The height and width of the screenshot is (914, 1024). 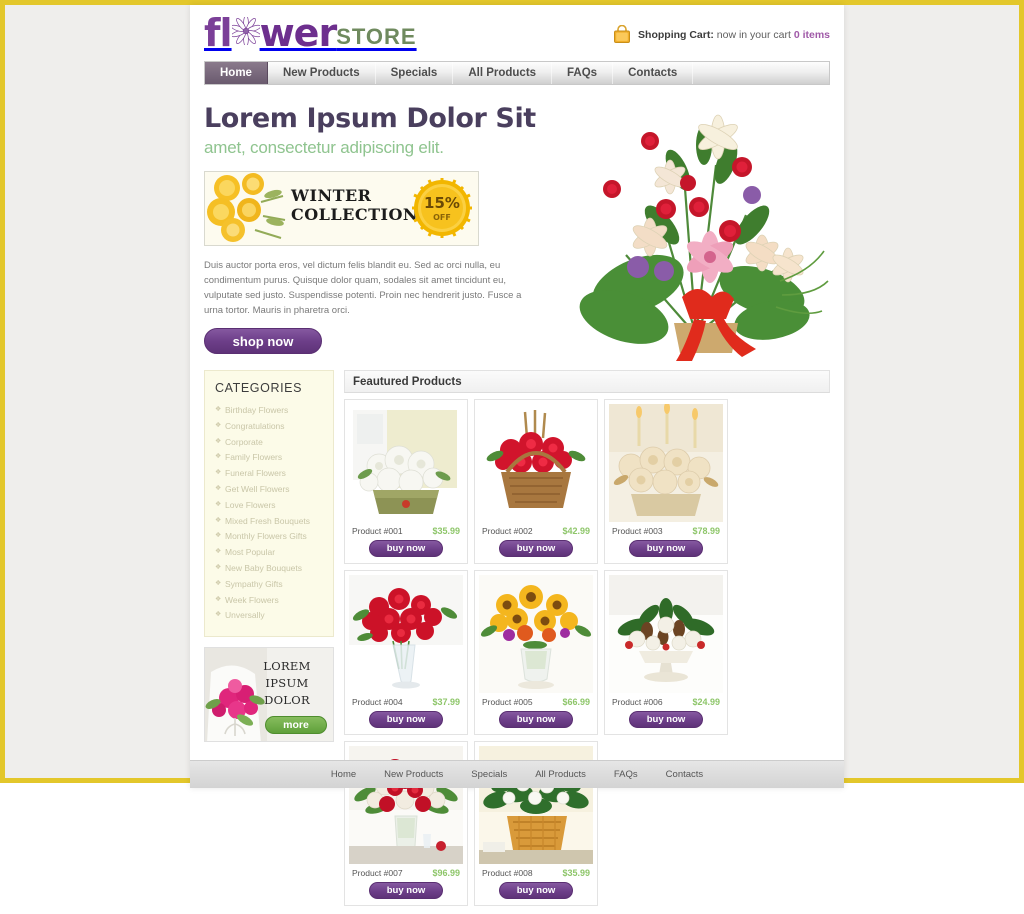 I want to click on footer-link-contacts: Contacts, so click(x=685, y=774).